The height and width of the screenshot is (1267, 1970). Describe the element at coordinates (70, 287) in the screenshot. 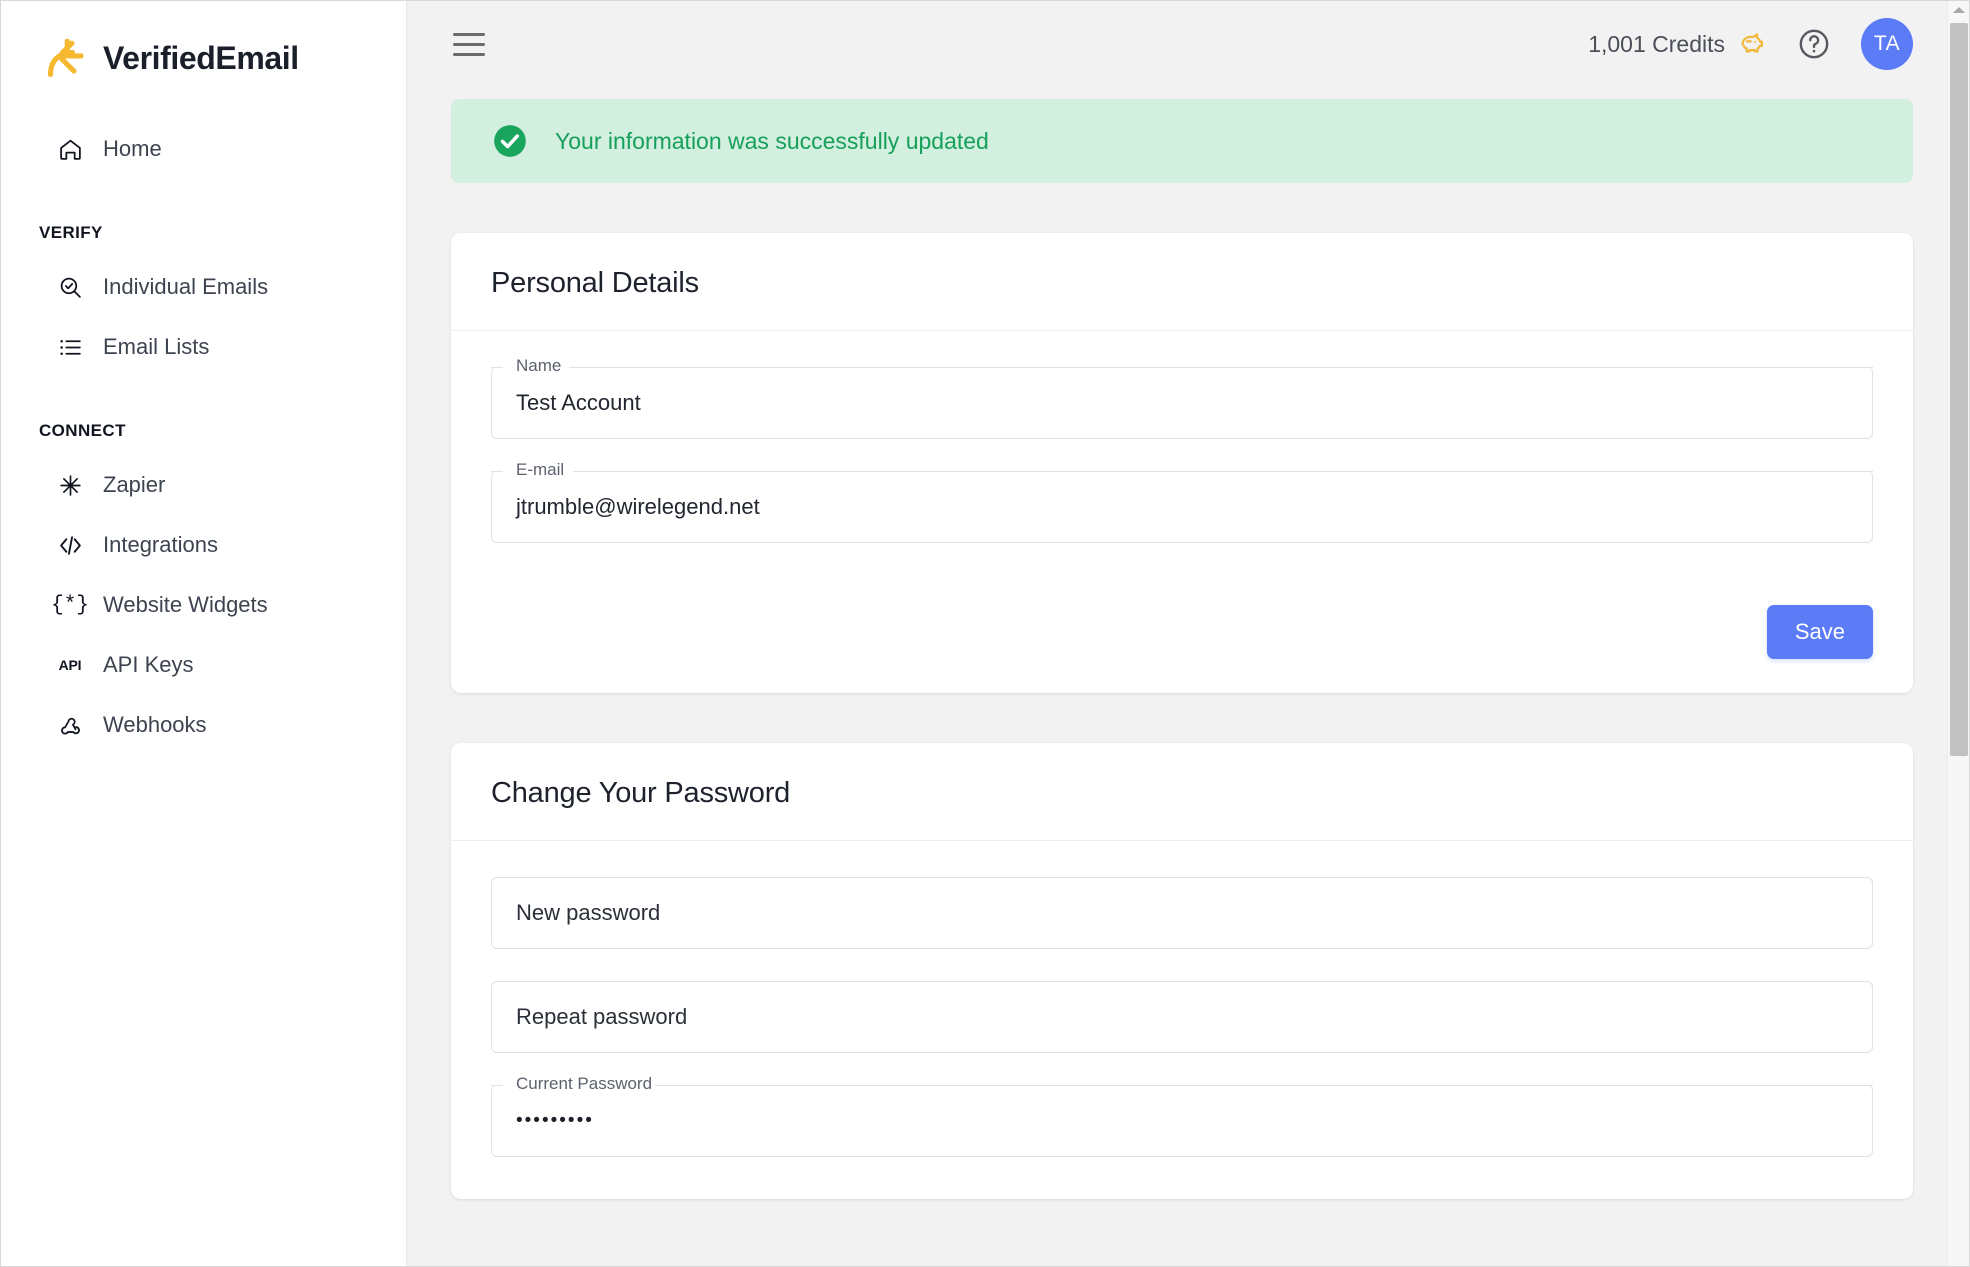

I see `search-check-icon` at that location.